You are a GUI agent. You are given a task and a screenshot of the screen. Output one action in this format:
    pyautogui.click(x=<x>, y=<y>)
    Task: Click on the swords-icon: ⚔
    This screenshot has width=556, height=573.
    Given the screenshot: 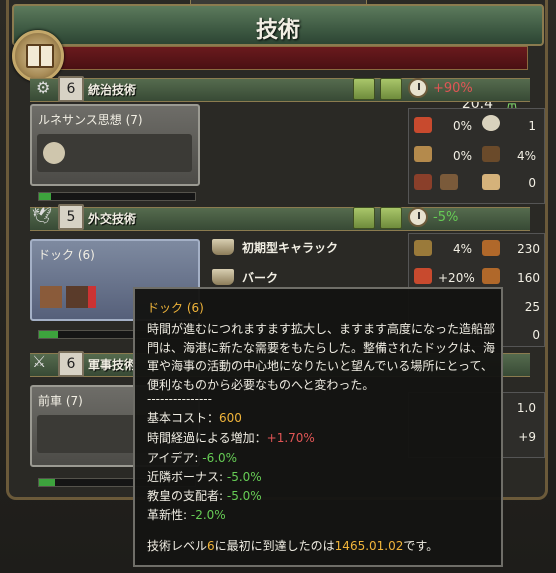 What is the action you would take?
    pyautogui.click(x=39, y=361)
    